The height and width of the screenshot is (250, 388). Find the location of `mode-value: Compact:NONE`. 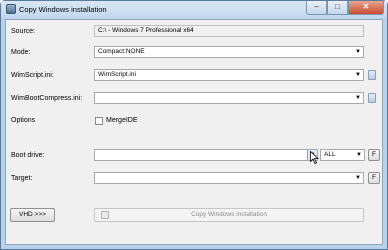

mode-value: Compact:NONE is located at coordinates (121, 51).